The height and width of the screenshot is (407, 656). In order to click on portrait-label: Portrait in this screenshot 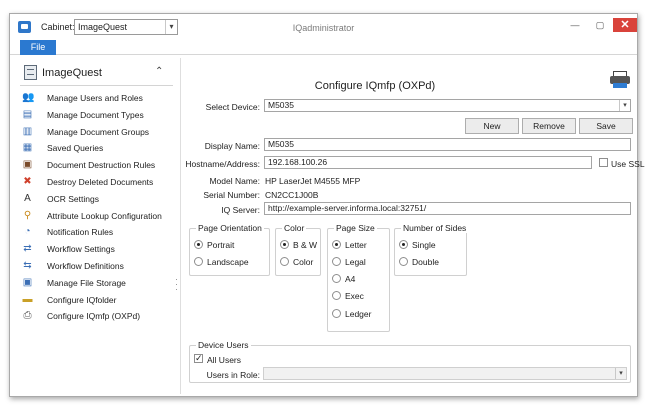, I will do `click(221, 245)`.